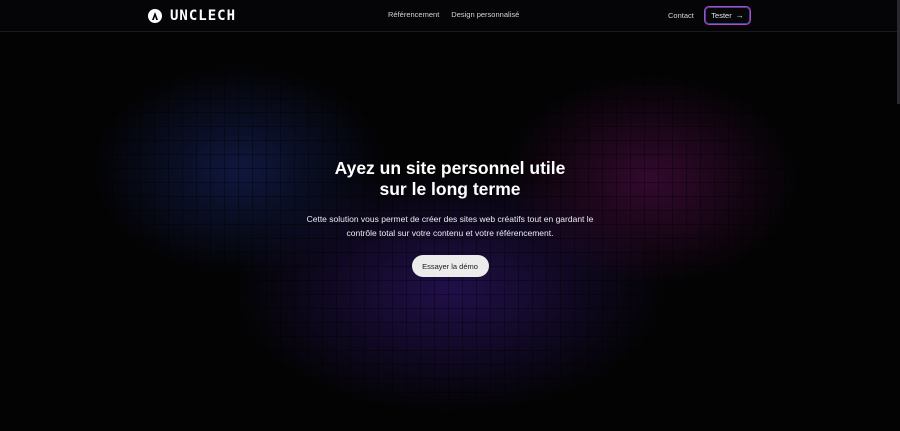 The height and width of the screenshot is (431, 900). I want to click on arrow-right-icon: →, so click(739, 15).